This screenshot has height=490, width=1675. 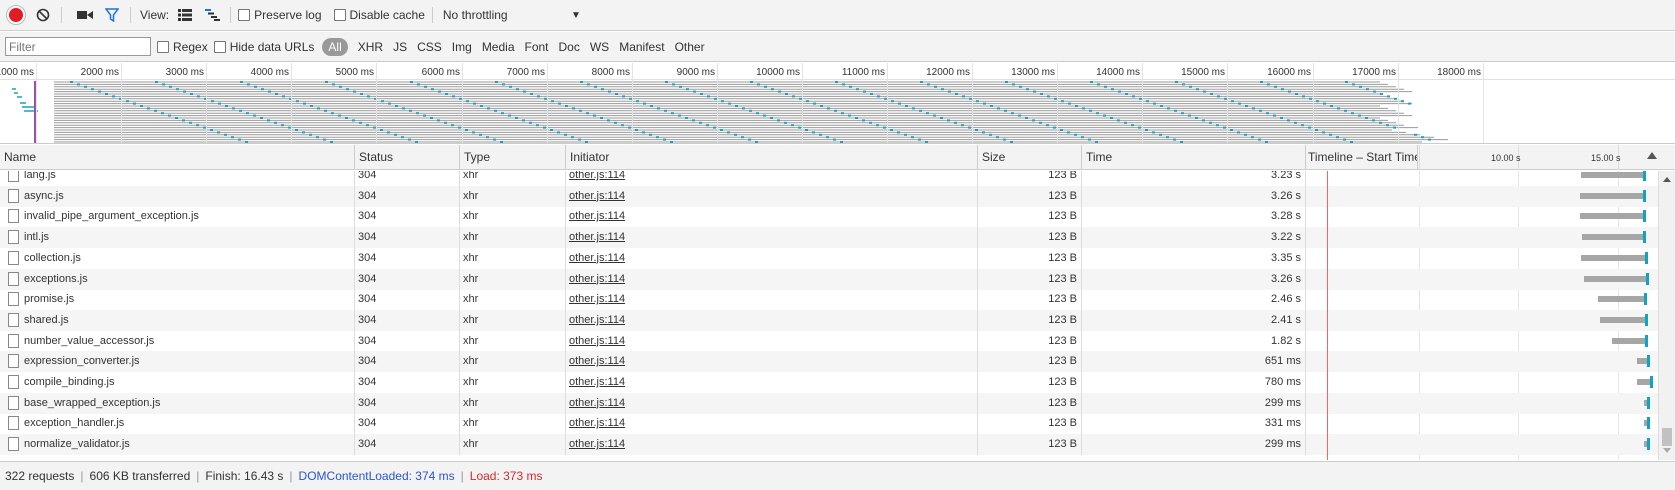 I want to click on scroll-up-arrow-icon, so click(x=1667, y=179).